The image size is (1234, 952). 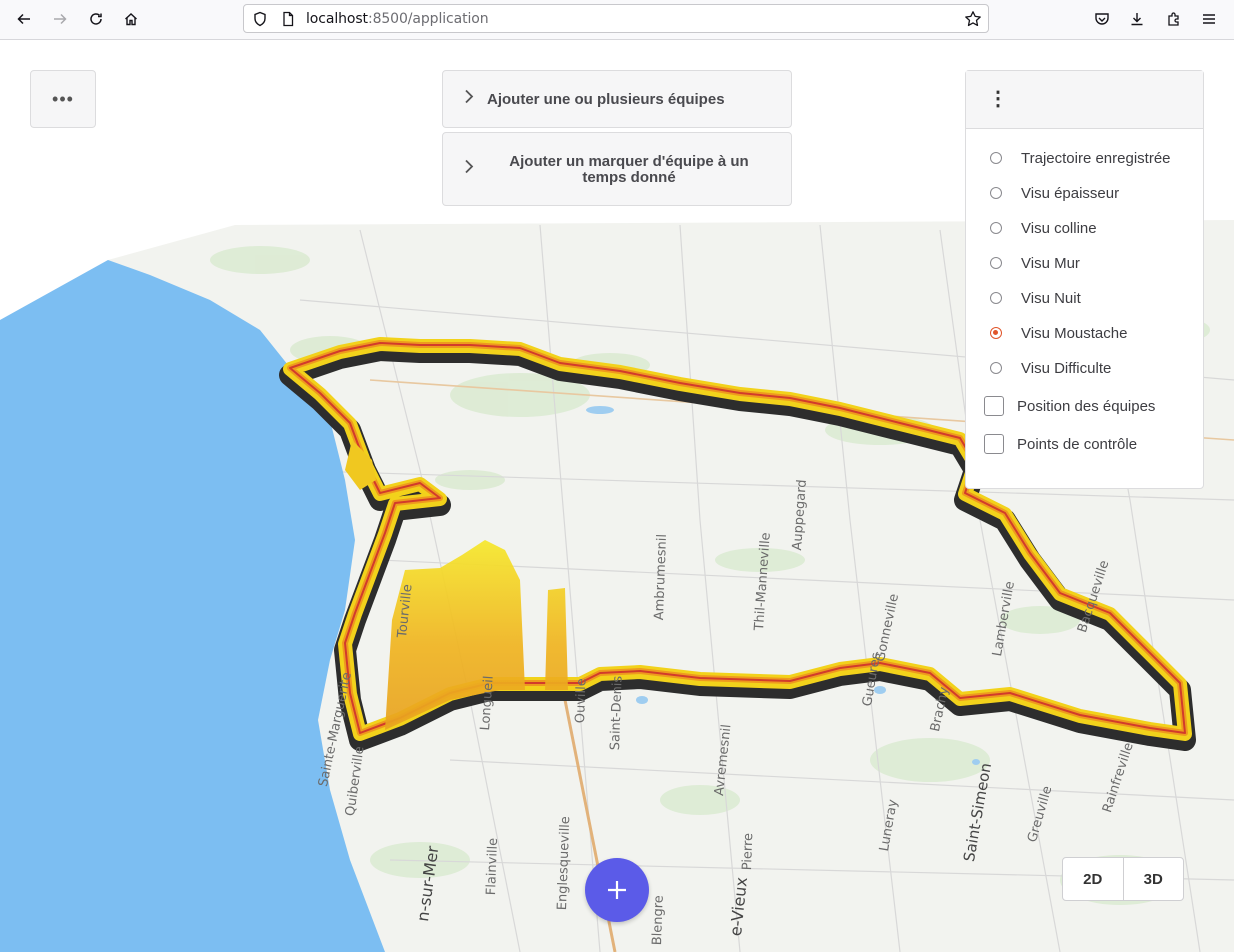 What do you see at coordinates (428, 19) in the screenshot?
I see `url-path: :8500/application` at bounding box center [428, 19].